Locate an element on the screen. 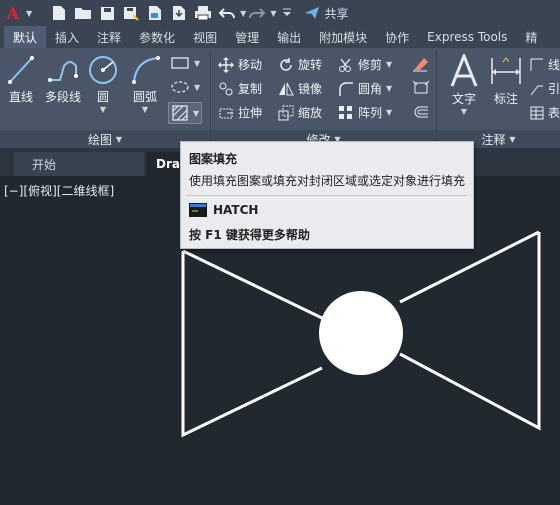  stretch-button: 拉伸 is located at coordinates (240, 112).